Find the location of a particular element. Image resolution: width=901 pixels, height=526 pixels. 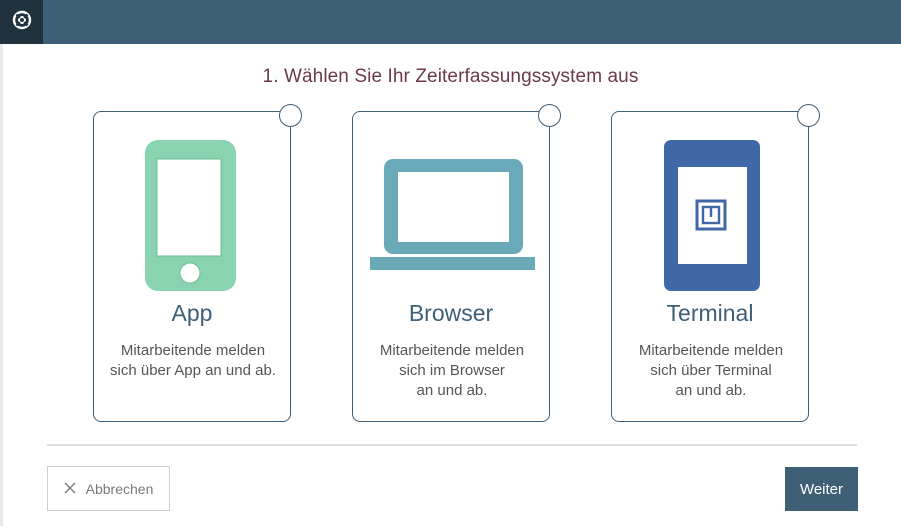

option-title: Terminal is located at coordinates (710, 313).